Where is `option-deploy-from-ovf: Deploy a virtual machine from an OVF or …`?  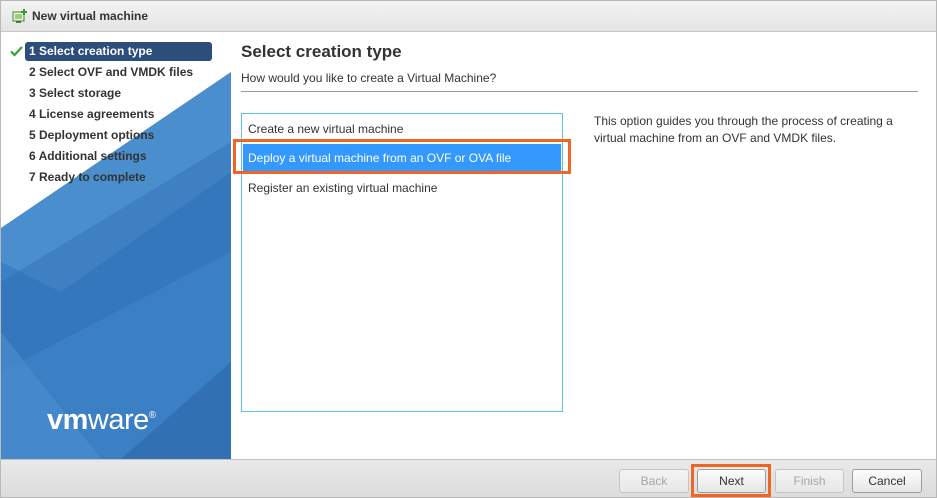
option-deploy-from-ovf: Deploy a virtual machine from an OVF or … is located at coordinates (402, 158).